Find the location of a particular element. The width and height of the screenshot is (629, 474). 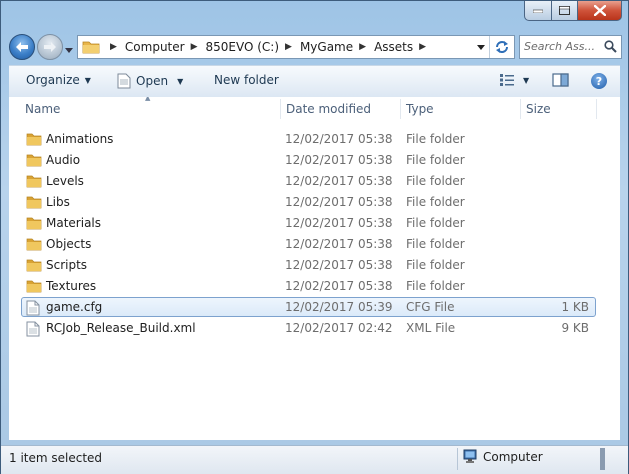

maximize-button is located at coordinates (565, 11).